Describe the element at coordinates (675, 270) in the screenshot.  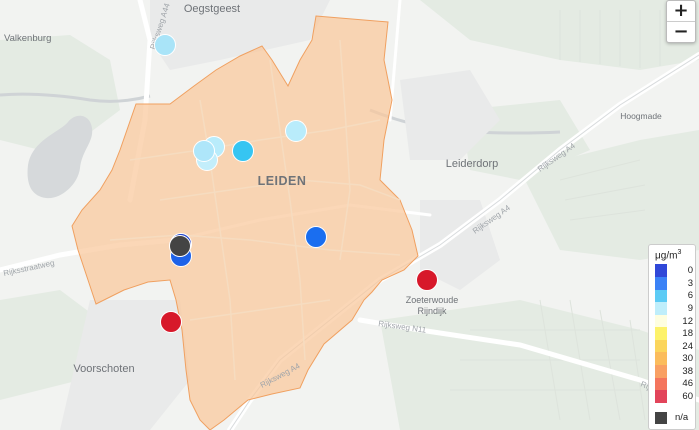
I see `legend-row: 0` at that location.